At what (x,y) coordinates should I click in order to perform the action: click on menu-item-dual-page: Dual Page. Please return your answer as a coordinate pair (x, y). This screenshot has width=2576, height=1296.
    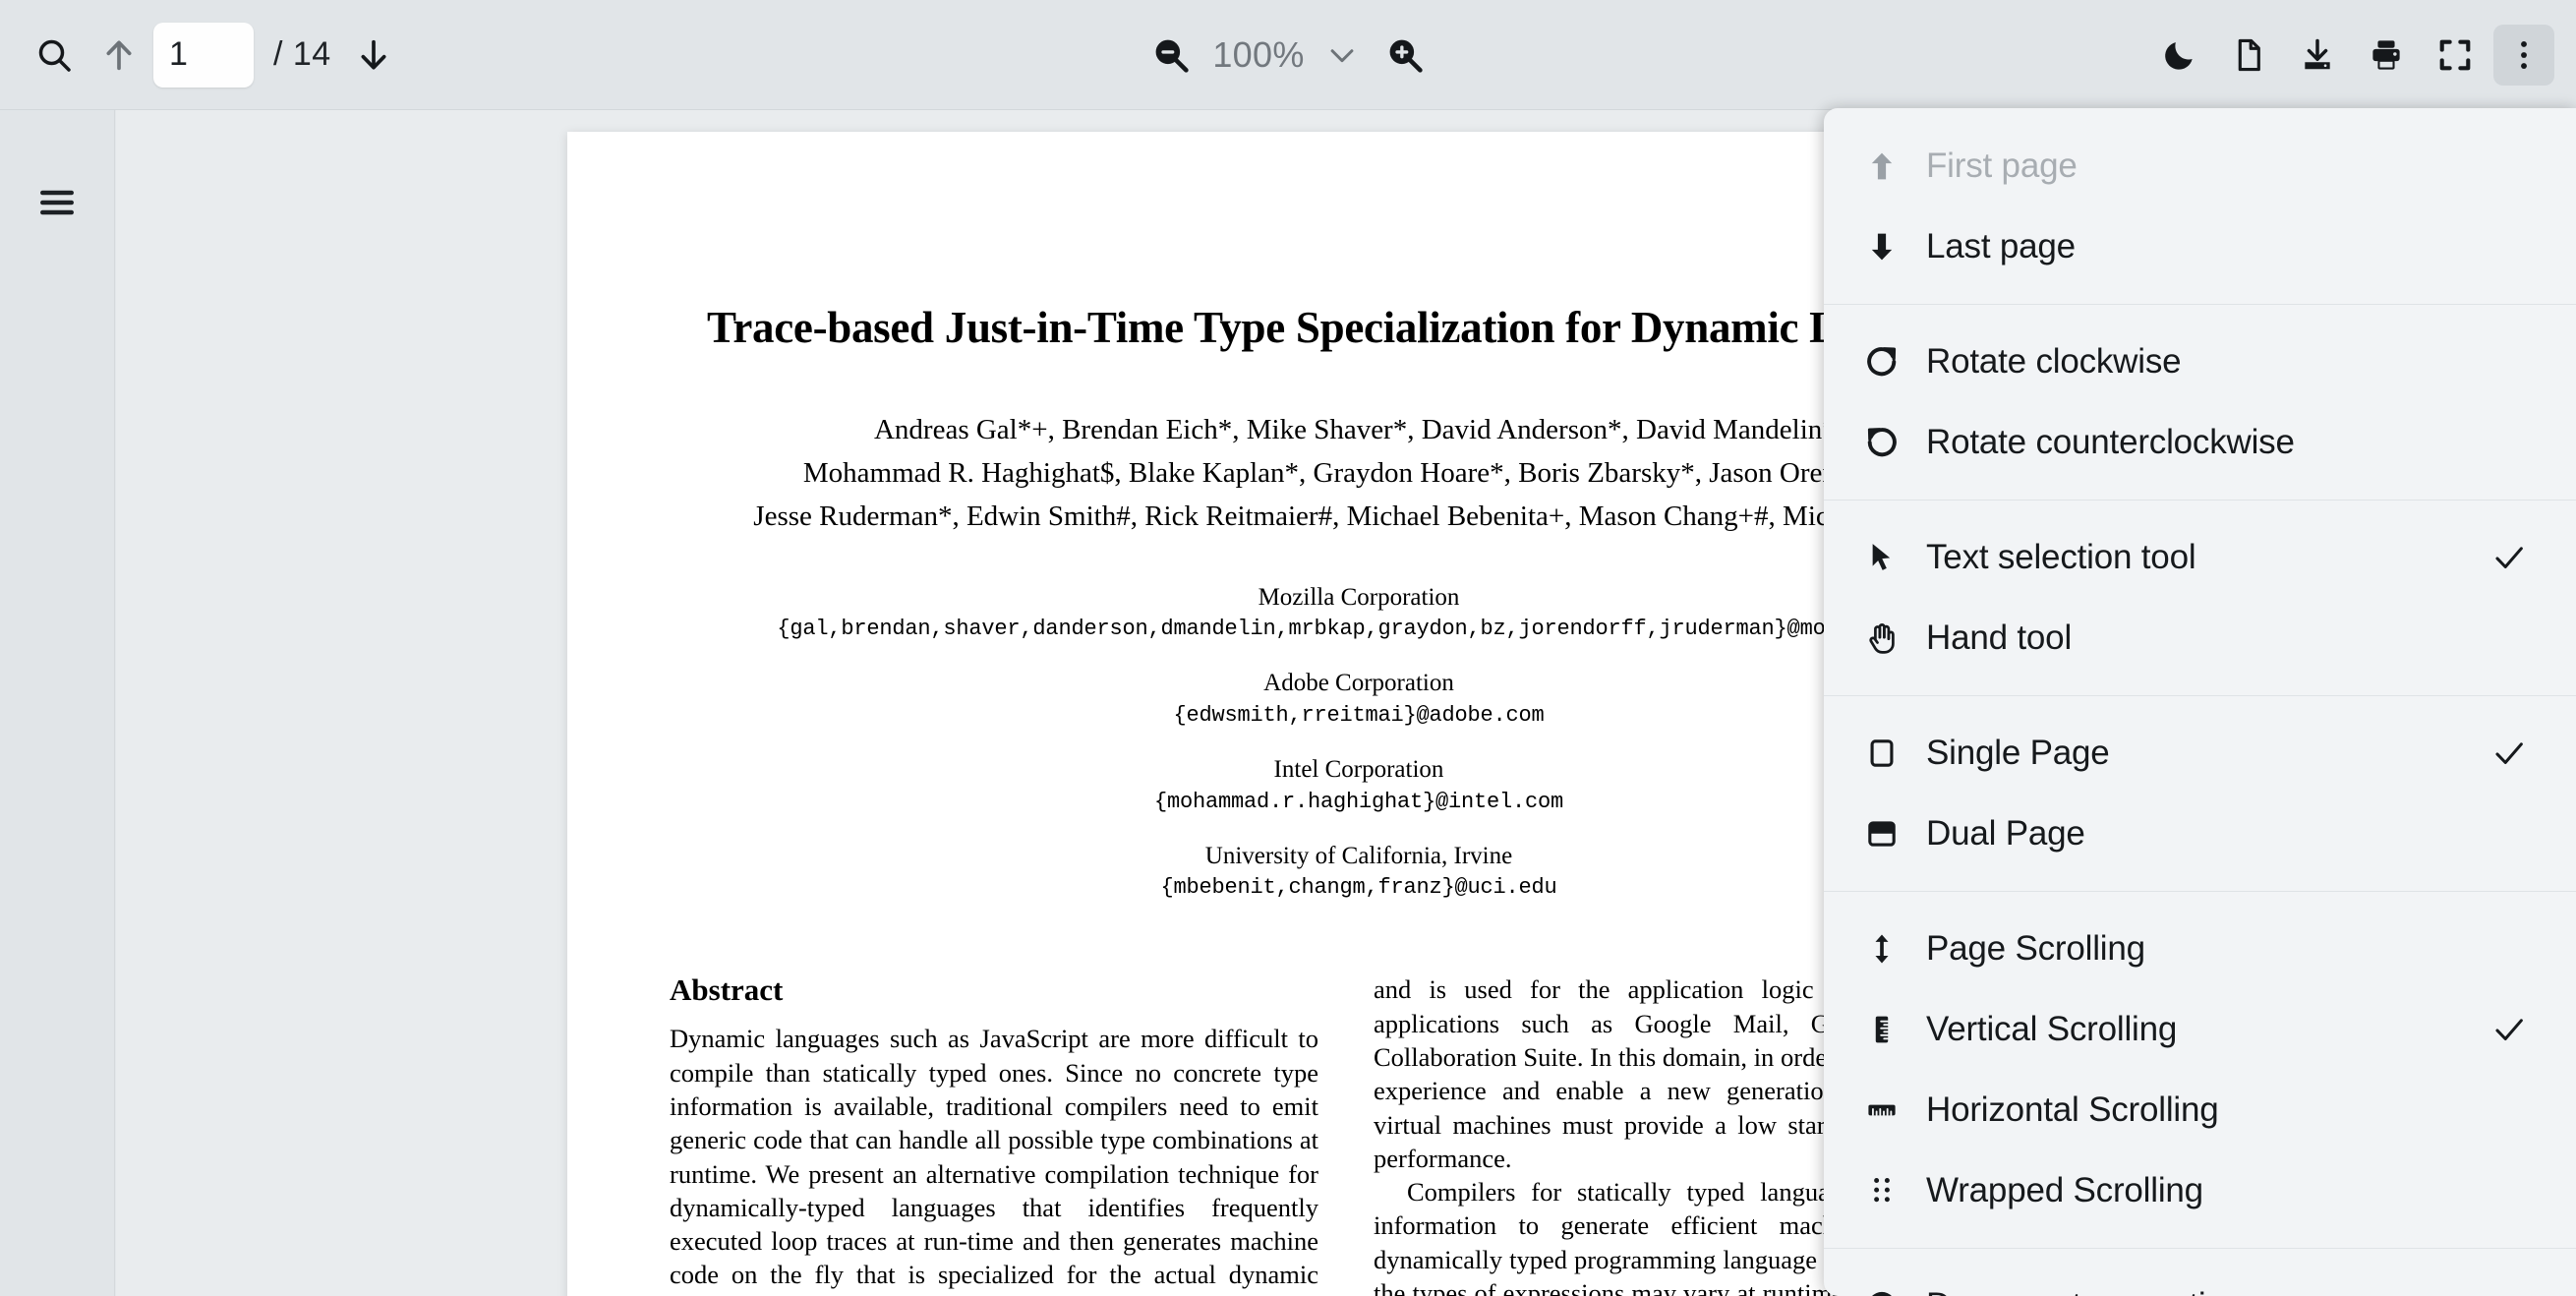
    Looking at the image, I should click on (2200, 834).